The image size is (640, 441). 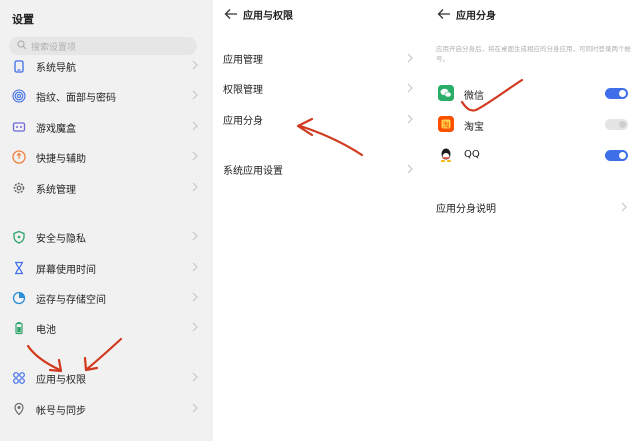 I want to click on menu-item-label: 应用管理, so click(x=243, y=60).